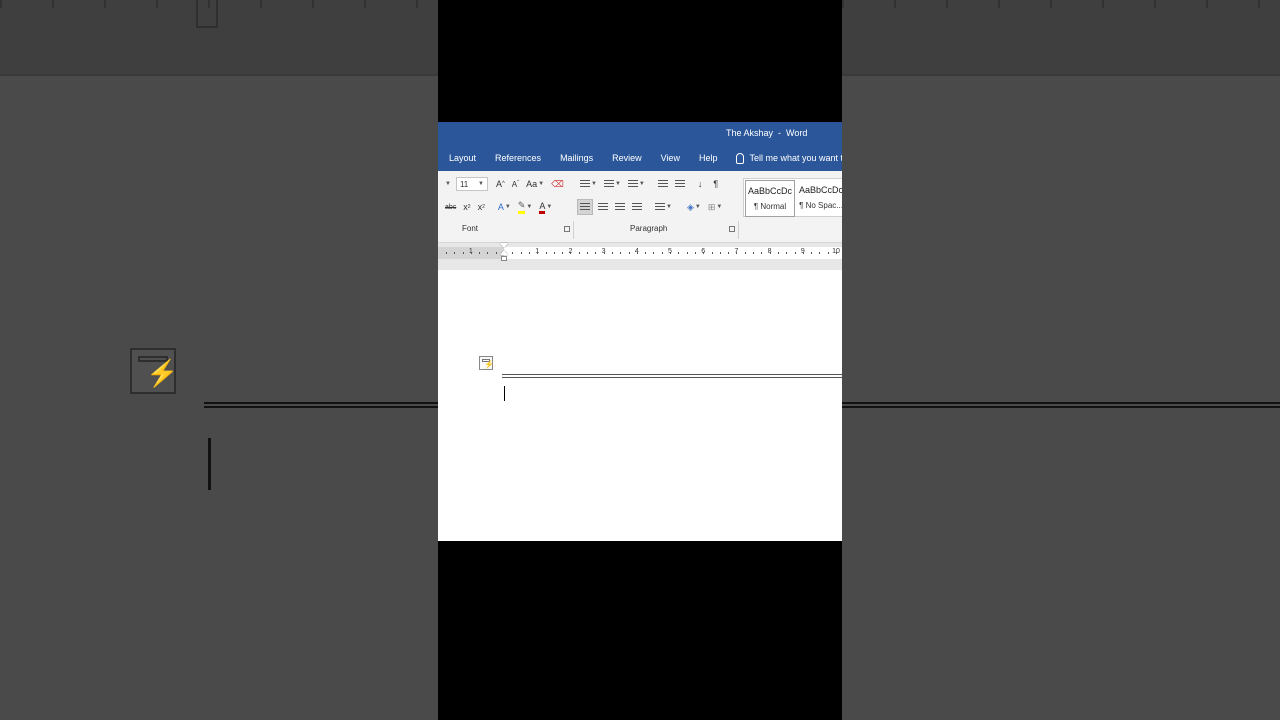 The height and width of the screenshot is (720, 1280). What do you see at coordinates (690, 206) in the screenshot?
I see `paint-bucket-icon: ◈` at bounding box center [690, 206].